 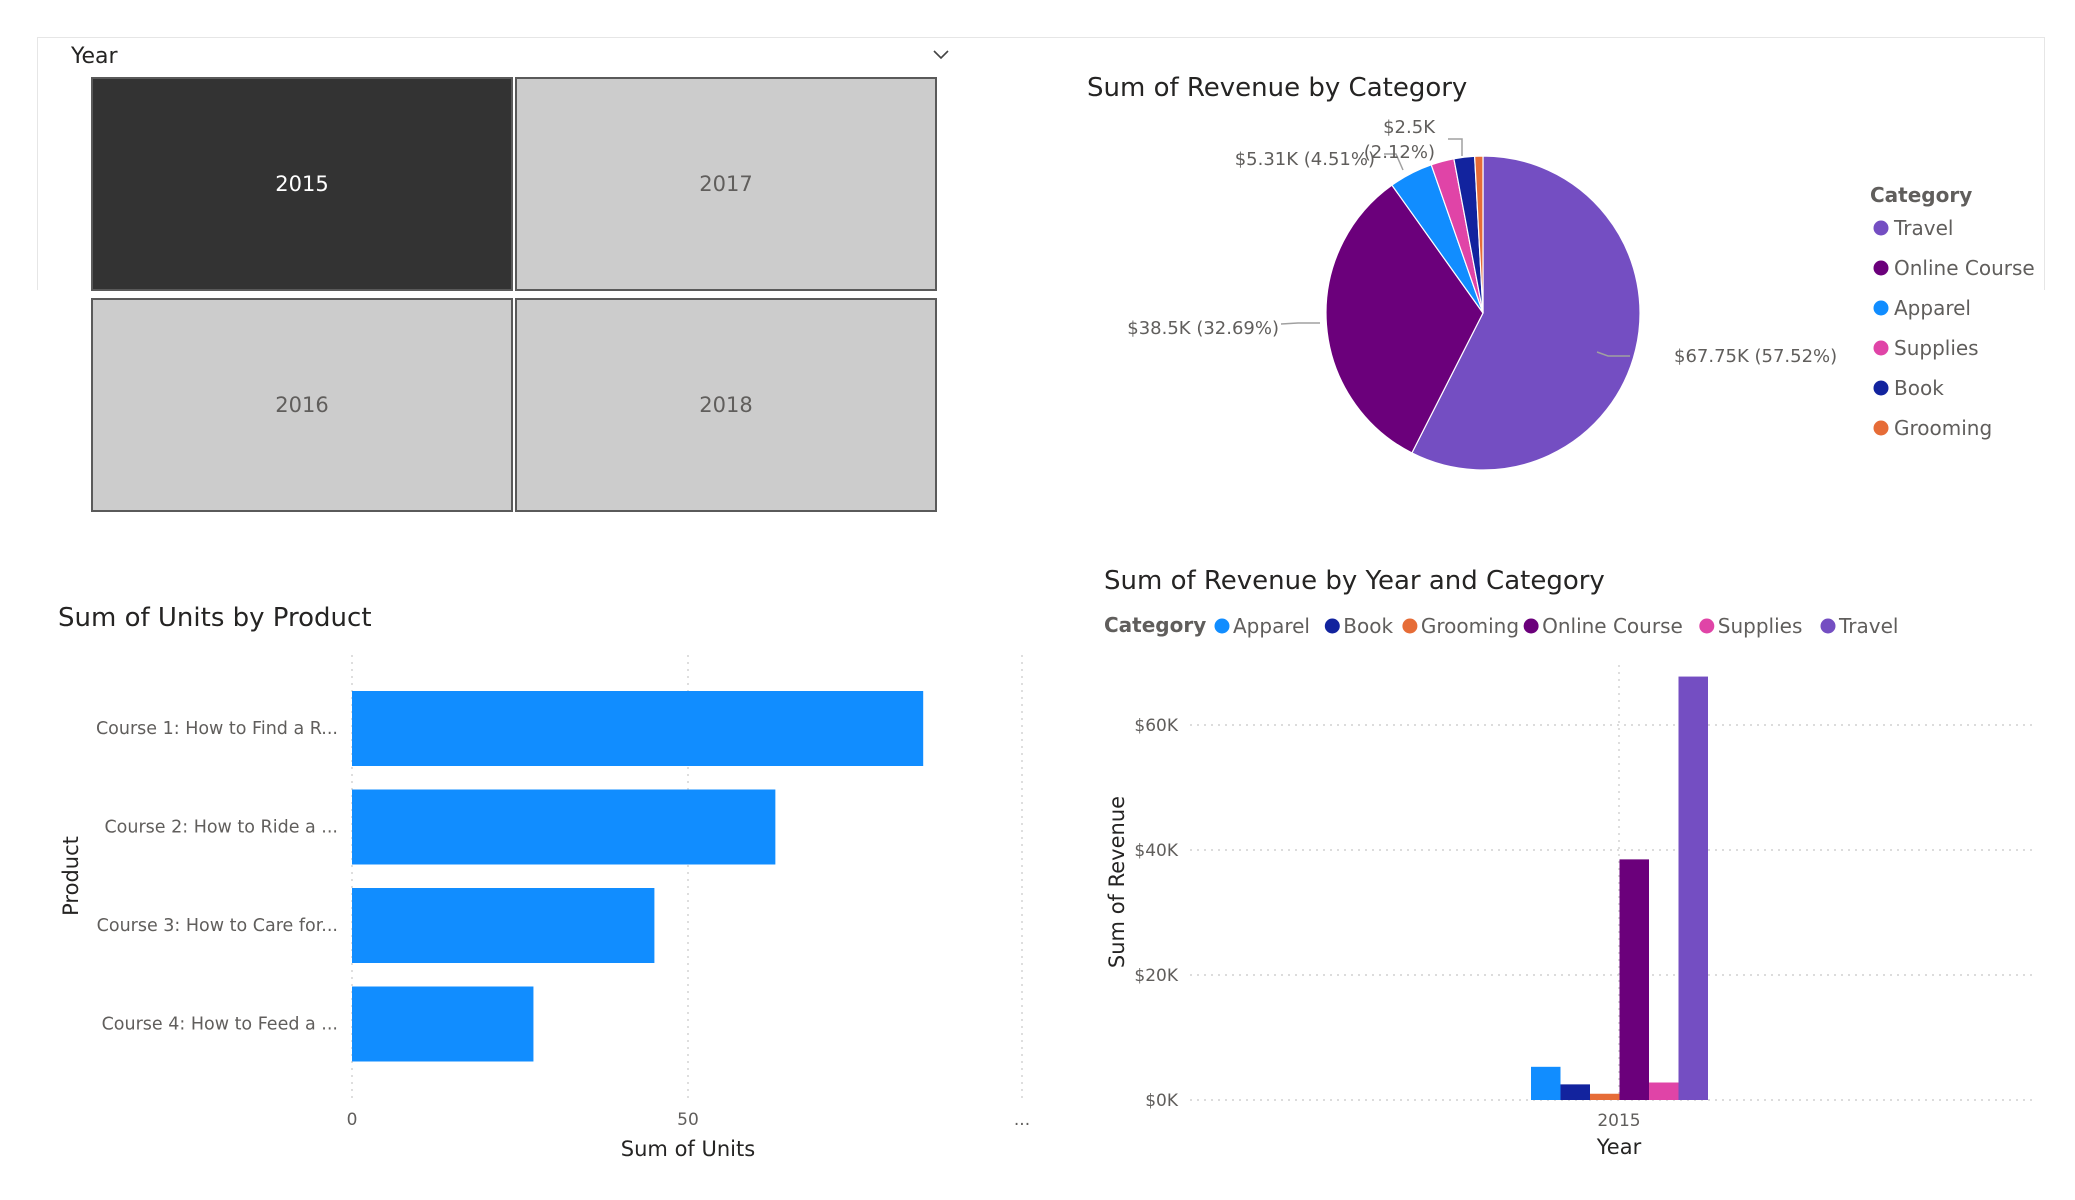 What do you see at coordinates (1354, 581) in the screenshot?
I see `column-chart-title: Sum of Revenue by Year and Category` at bounding box center [1354, 581].